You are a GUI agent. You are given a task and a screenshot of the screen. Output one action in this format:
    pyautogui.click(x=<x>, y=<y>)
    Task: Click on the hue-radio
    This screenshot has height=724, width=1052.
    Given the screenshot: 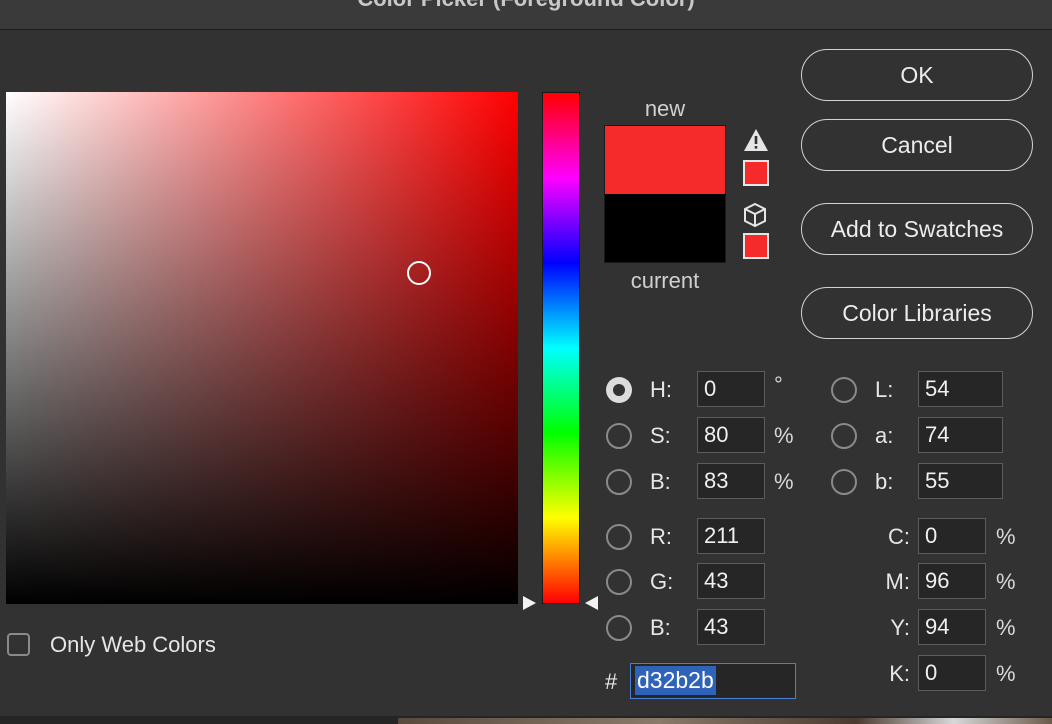 What is the action you would take?
    pyautogui.click(x=619, y=390)
    